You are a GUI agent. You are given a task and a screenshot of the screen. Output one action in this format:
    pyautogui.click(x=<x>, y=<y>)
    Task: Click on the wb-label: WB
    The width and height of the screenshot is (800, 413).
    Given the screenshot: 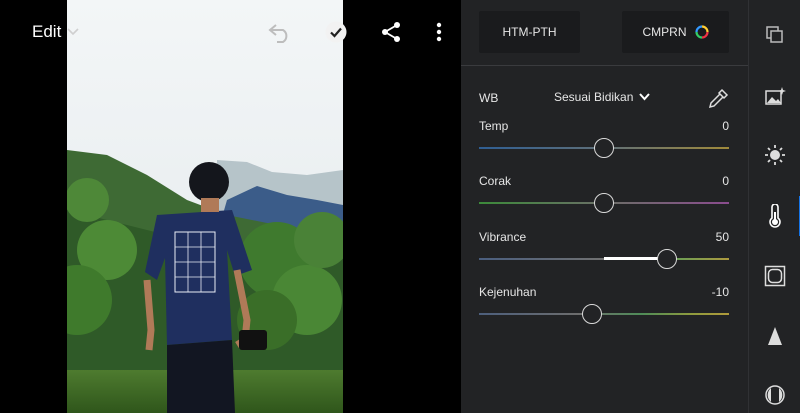 What is the action you would take?
    pyautogui.click(x=489, y=98)
    